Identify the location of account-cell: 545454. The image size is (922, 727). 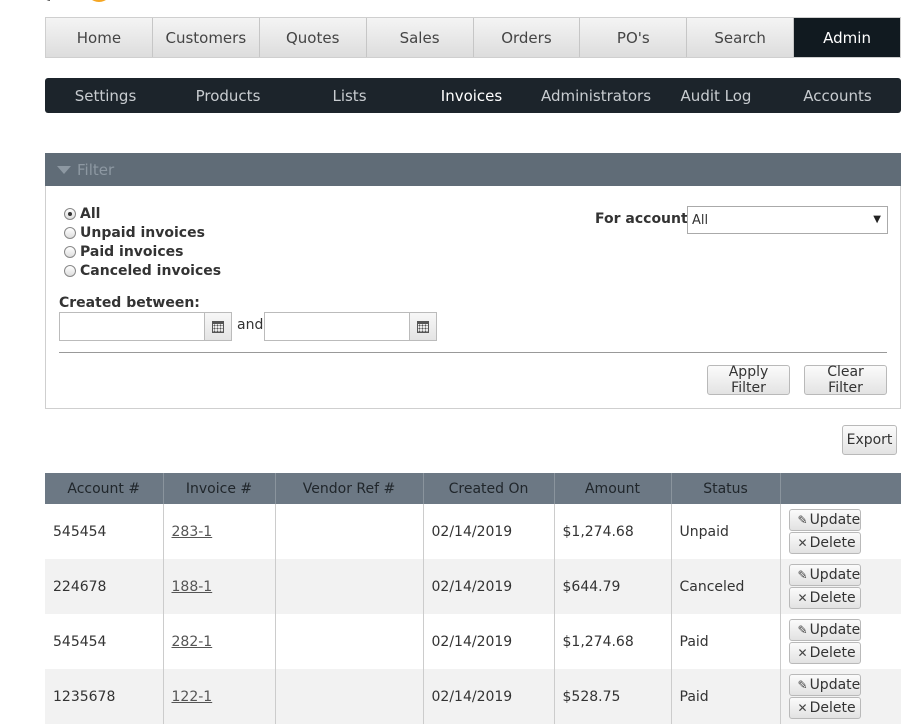
(104, 641).